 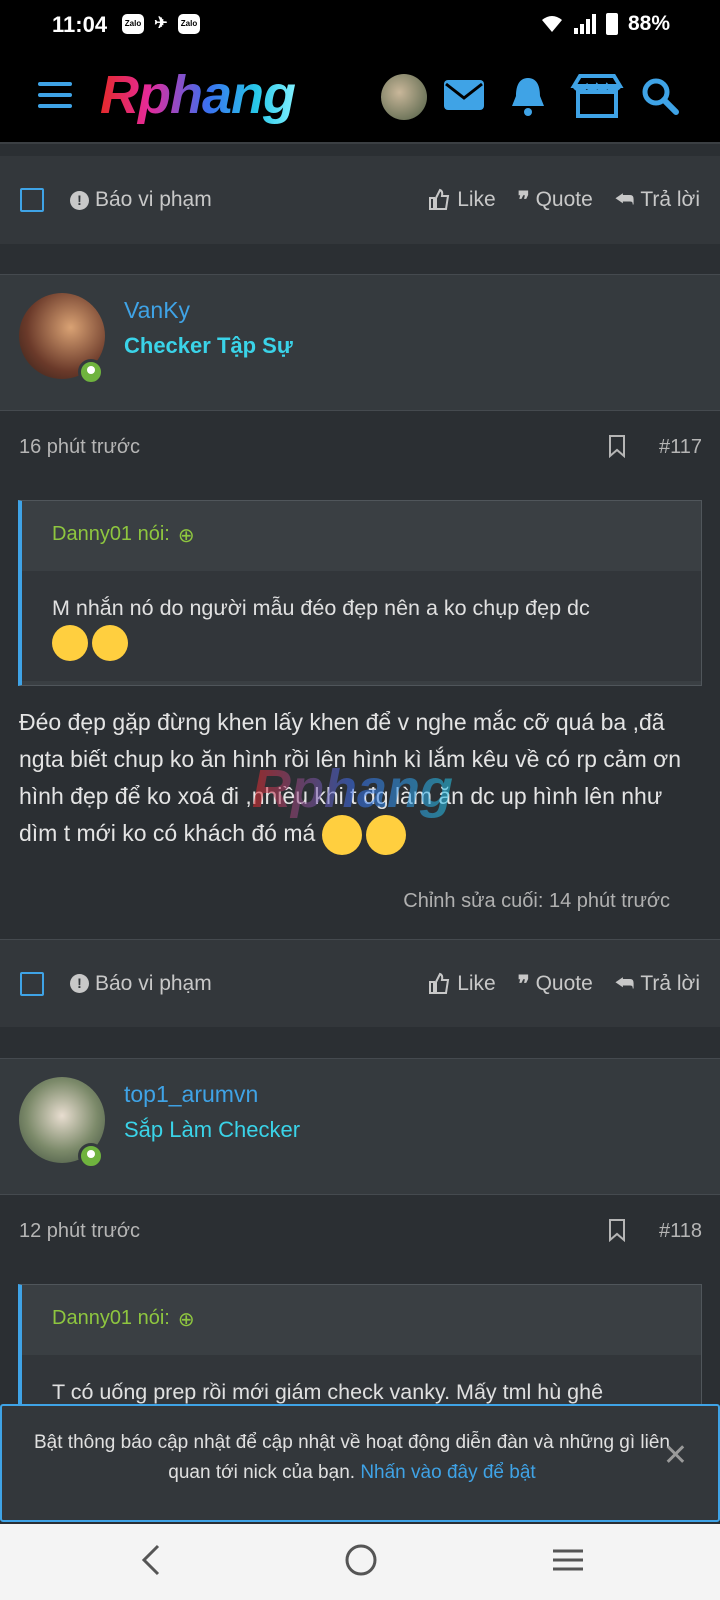 What do you see at coordinates (360, 1126) in the screenshot?
I see `post-user-bar: top1_arumvn Sắp Làm Checker` at bounding box center [360, 1126].